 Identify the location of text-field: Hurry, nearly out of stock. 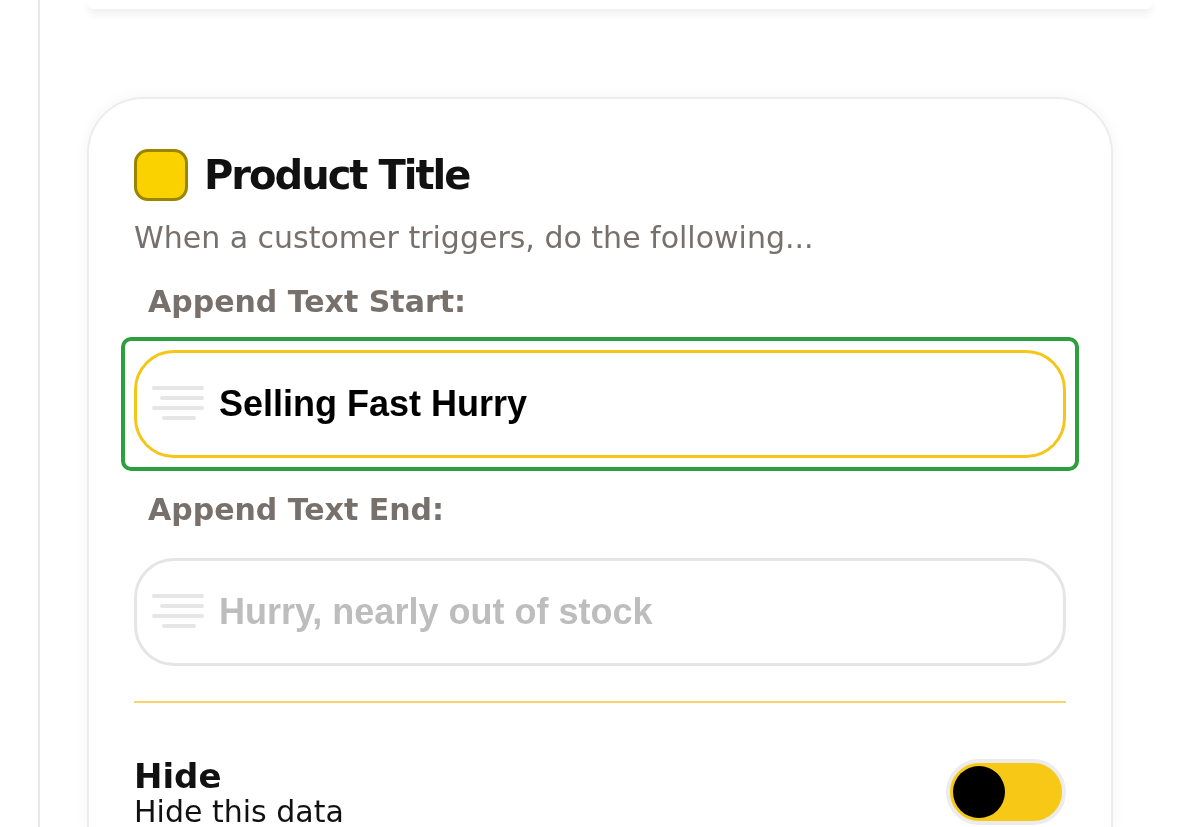
(600, 612).